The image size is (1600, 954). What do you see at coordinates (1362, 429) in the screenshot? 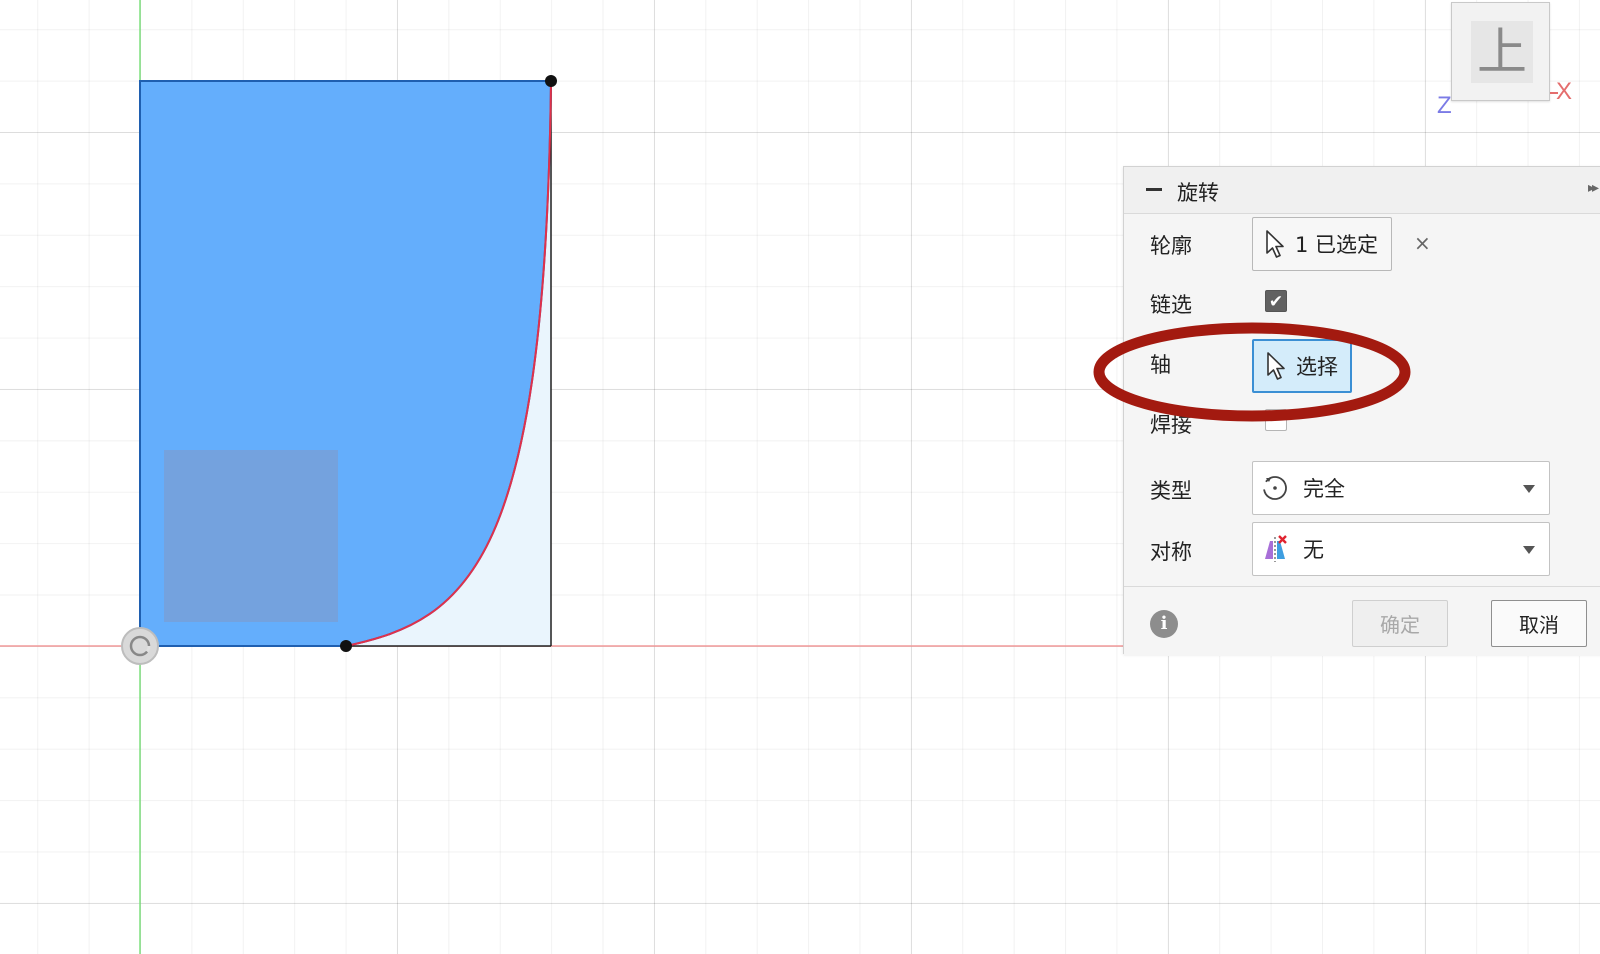
I see `weld-row: 焊接` at bounding box center [1362, 429].